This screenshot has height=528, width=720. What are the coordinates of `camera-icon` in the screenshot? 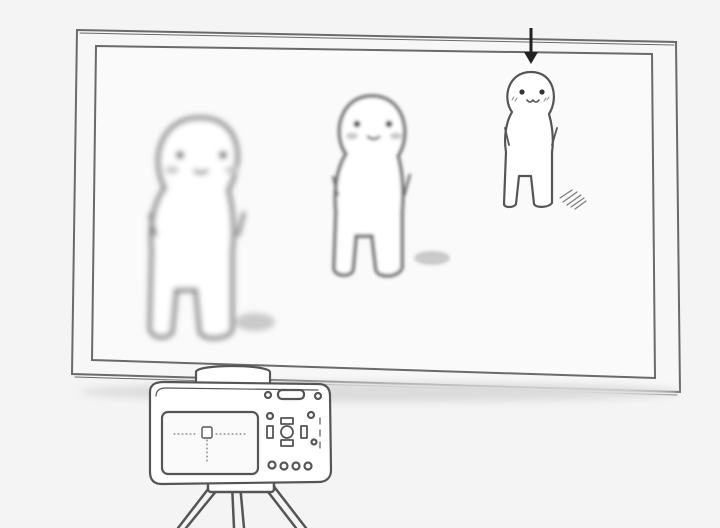 It's located at (240, 425).